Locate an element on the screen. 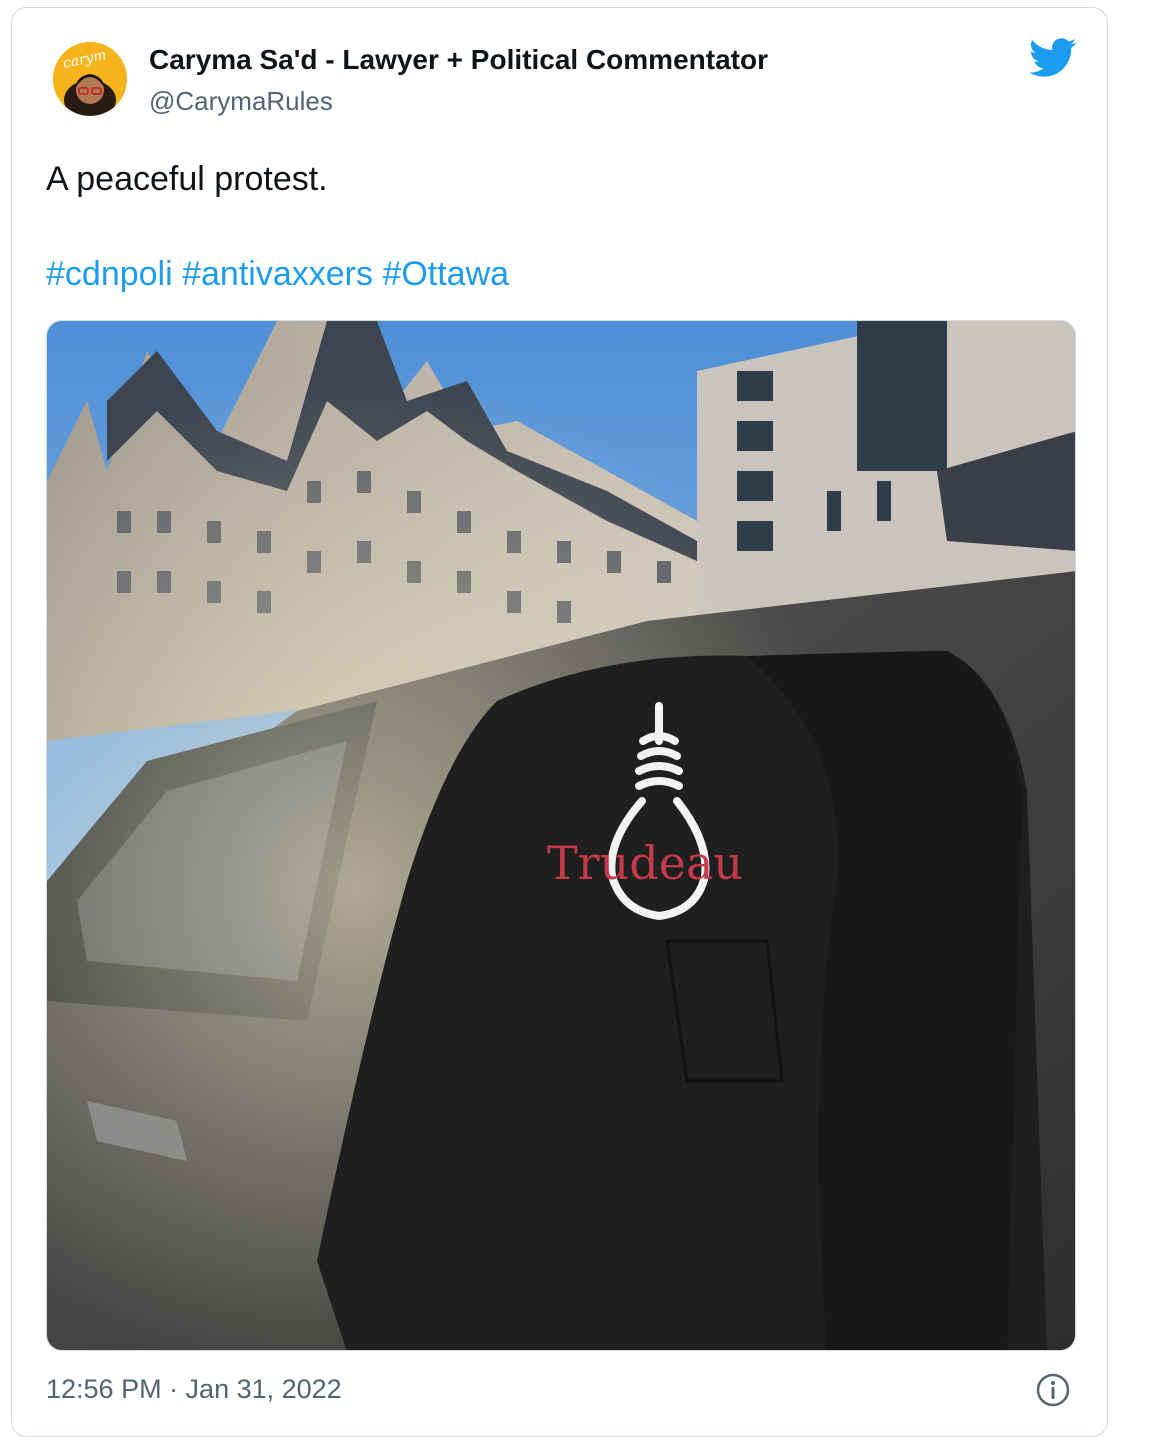 This screenshot has height=1437, width=1152. avatar-illustration: carym is located at coordinates (90, 79).